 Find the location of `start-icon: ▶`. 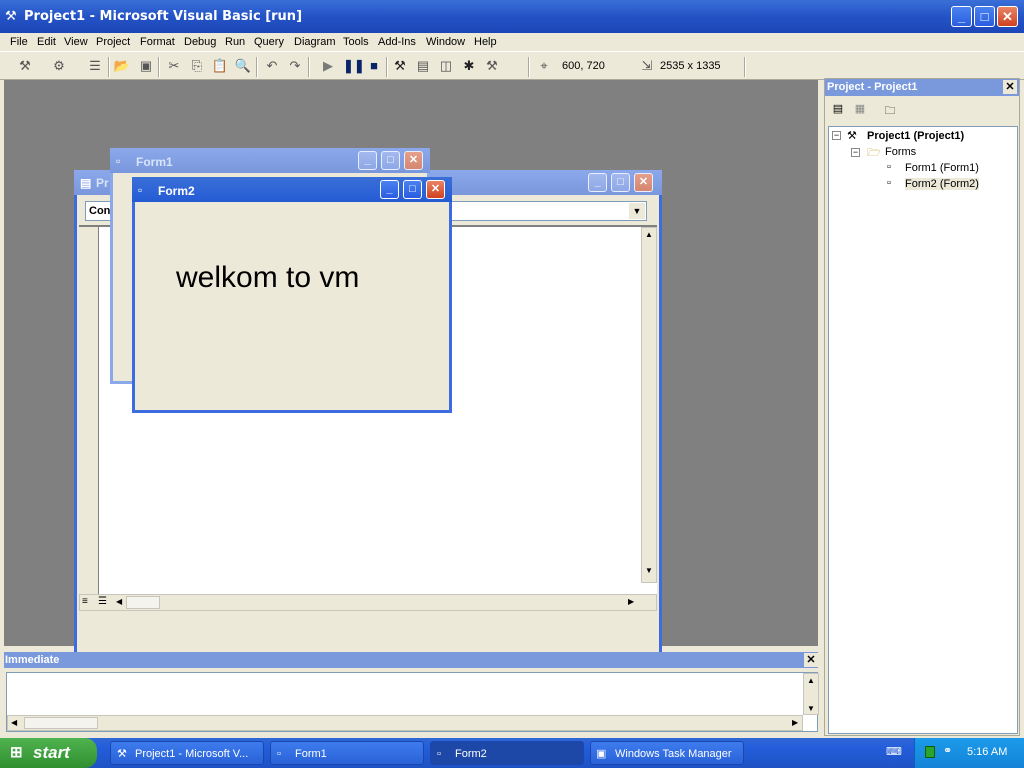

start-icon: ▶ is located at coordinates (328, 66).